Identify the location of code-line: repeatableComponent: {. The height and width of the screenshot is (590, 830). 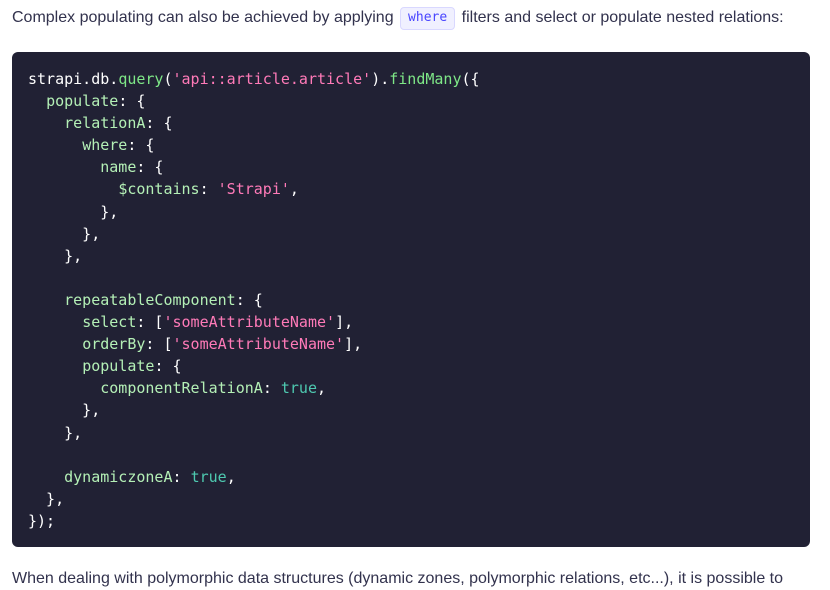
(411, 300).